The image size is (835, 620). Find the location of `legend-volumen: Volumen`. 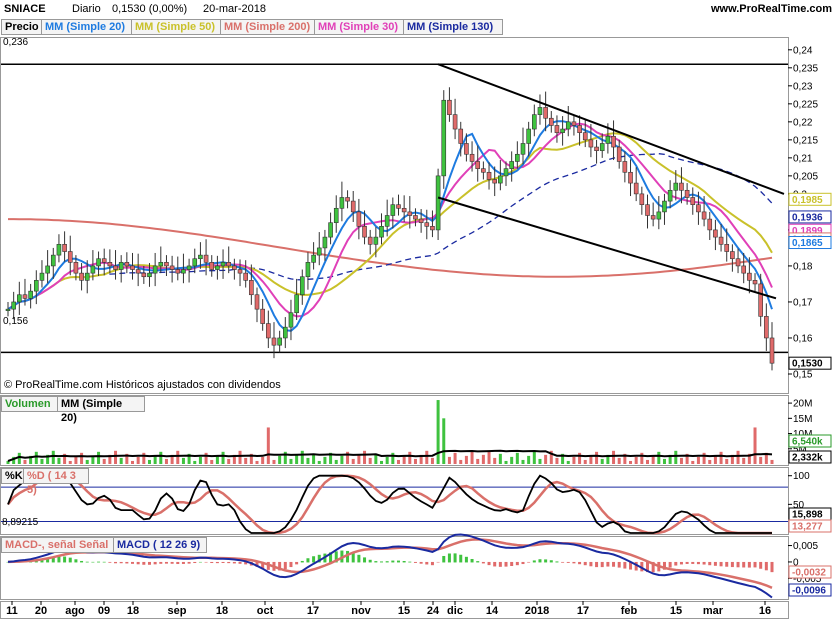

legend-volumen: Volumen is located at coordinates (30, 404).